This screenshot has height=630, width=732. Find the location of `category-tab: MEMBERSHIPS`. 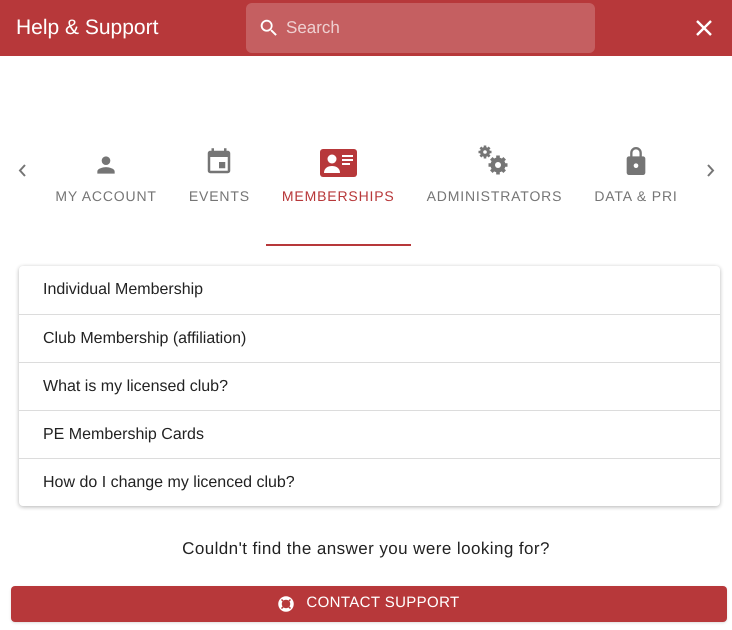

category-tab: MEMBERSHIPS is located at coordinates (338, 183).